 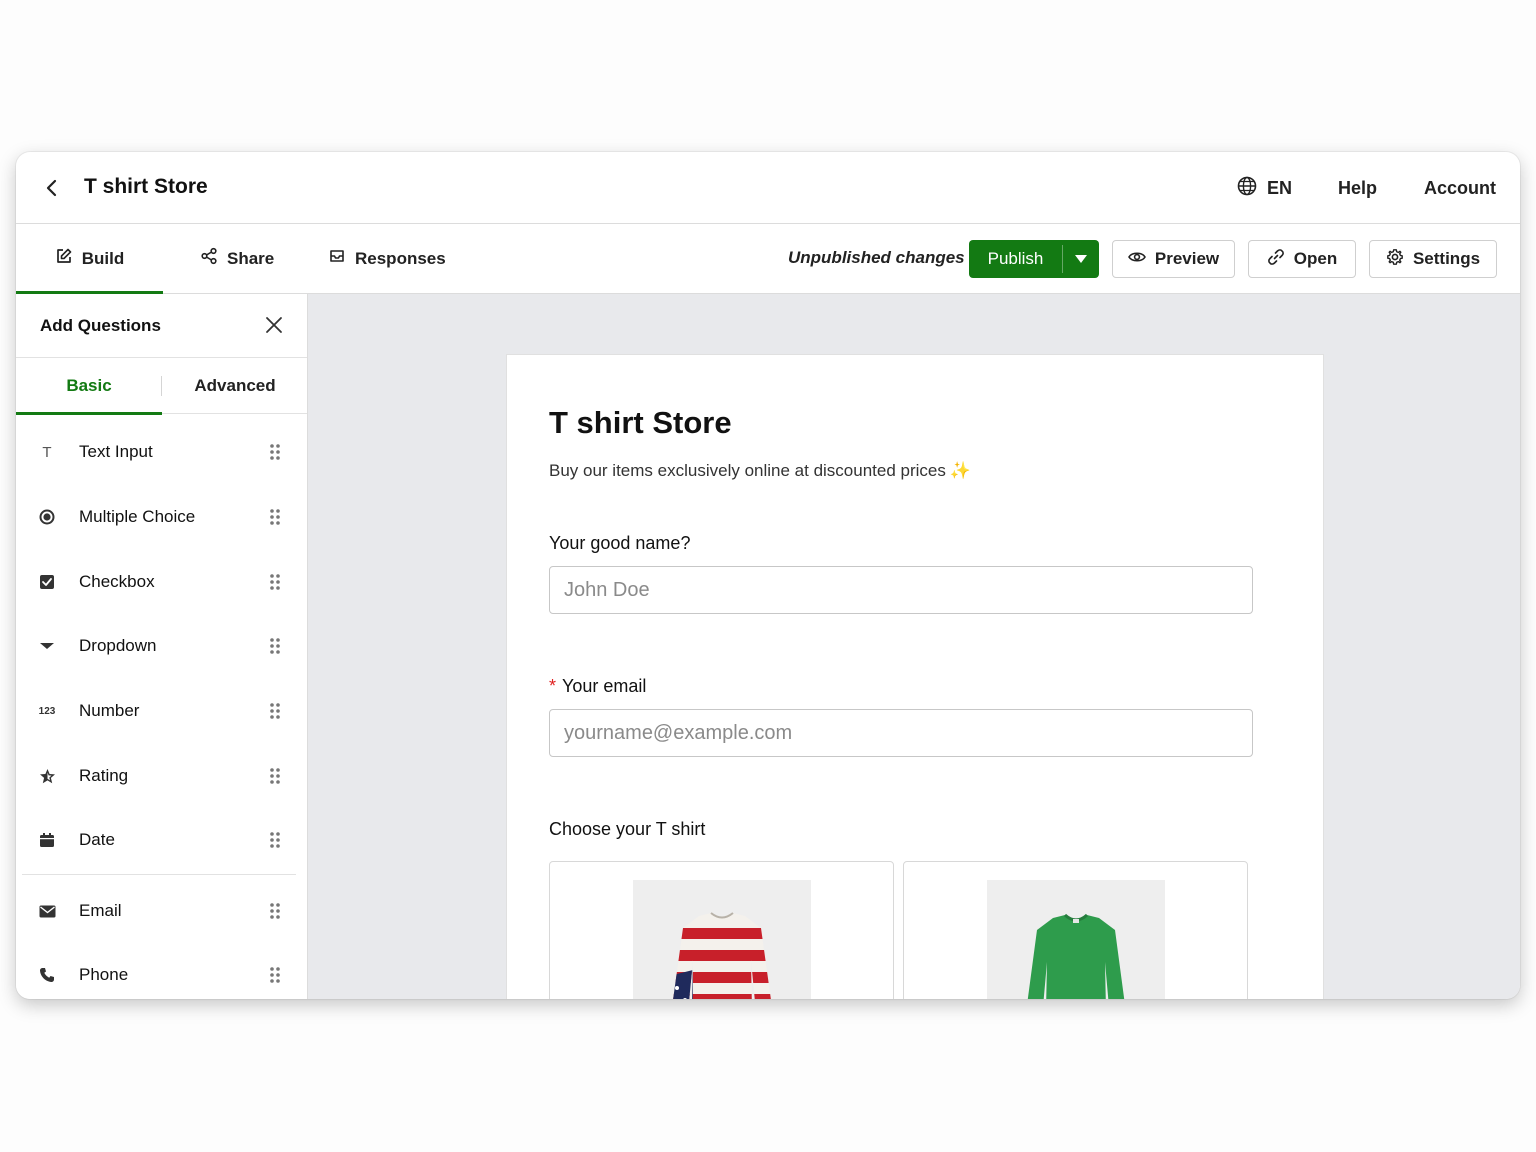 I want to click on form-title: T shirt Store, so click(x=640, y=423).